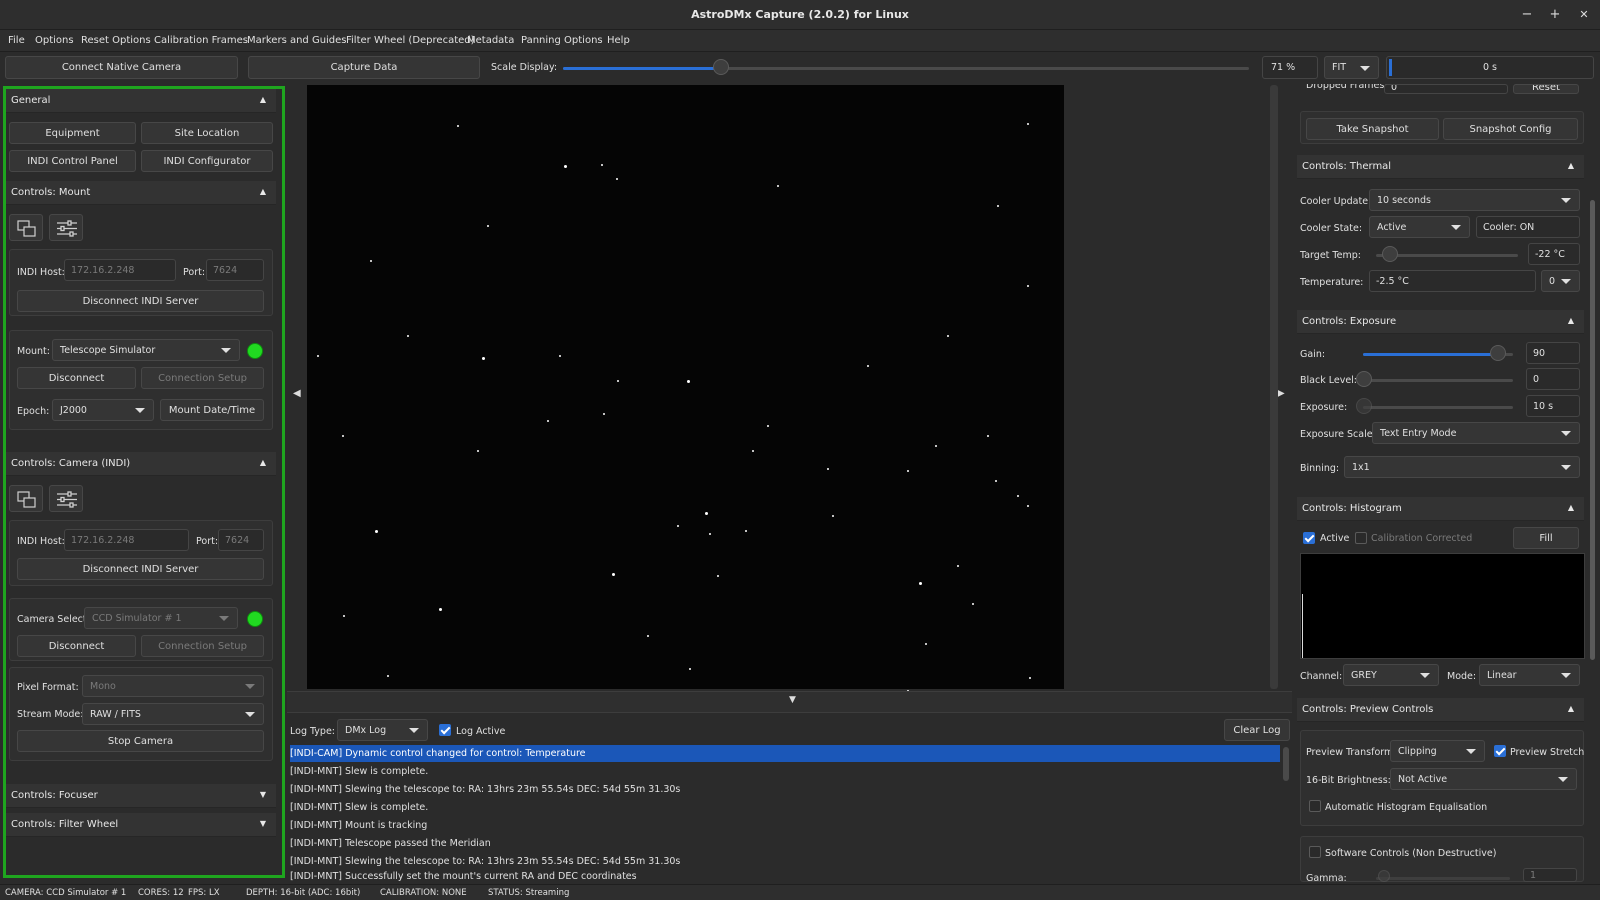  I want to click on section-camera-indi: Controls: Camera (INDI) ▲, so click(141, 464).